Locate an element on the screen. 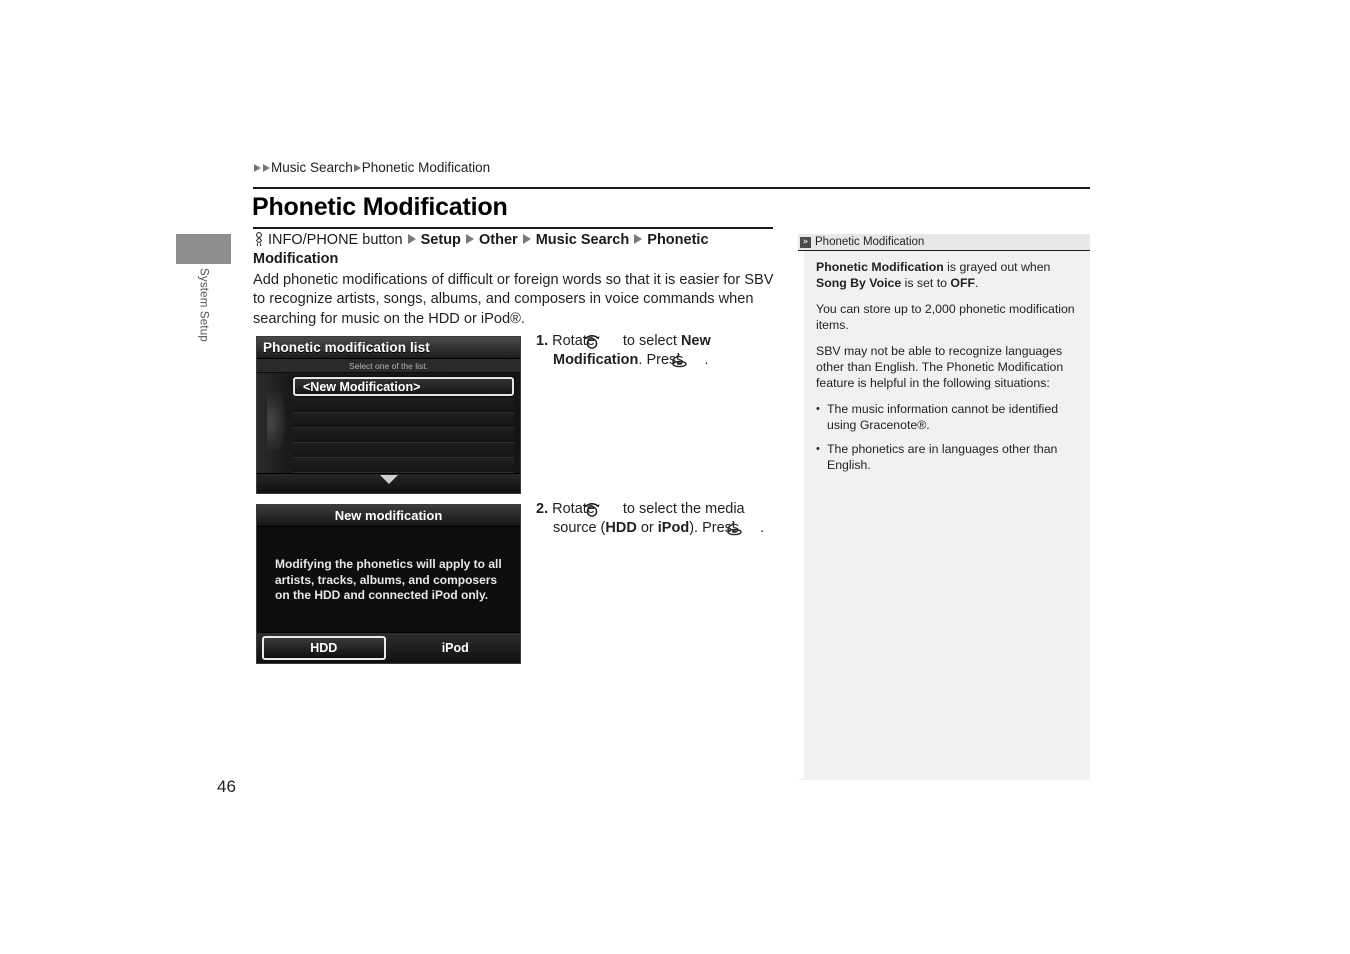 This screenshot has width=1350, height=954. step-1-text-b: to select is located at coordinates (649, 341).